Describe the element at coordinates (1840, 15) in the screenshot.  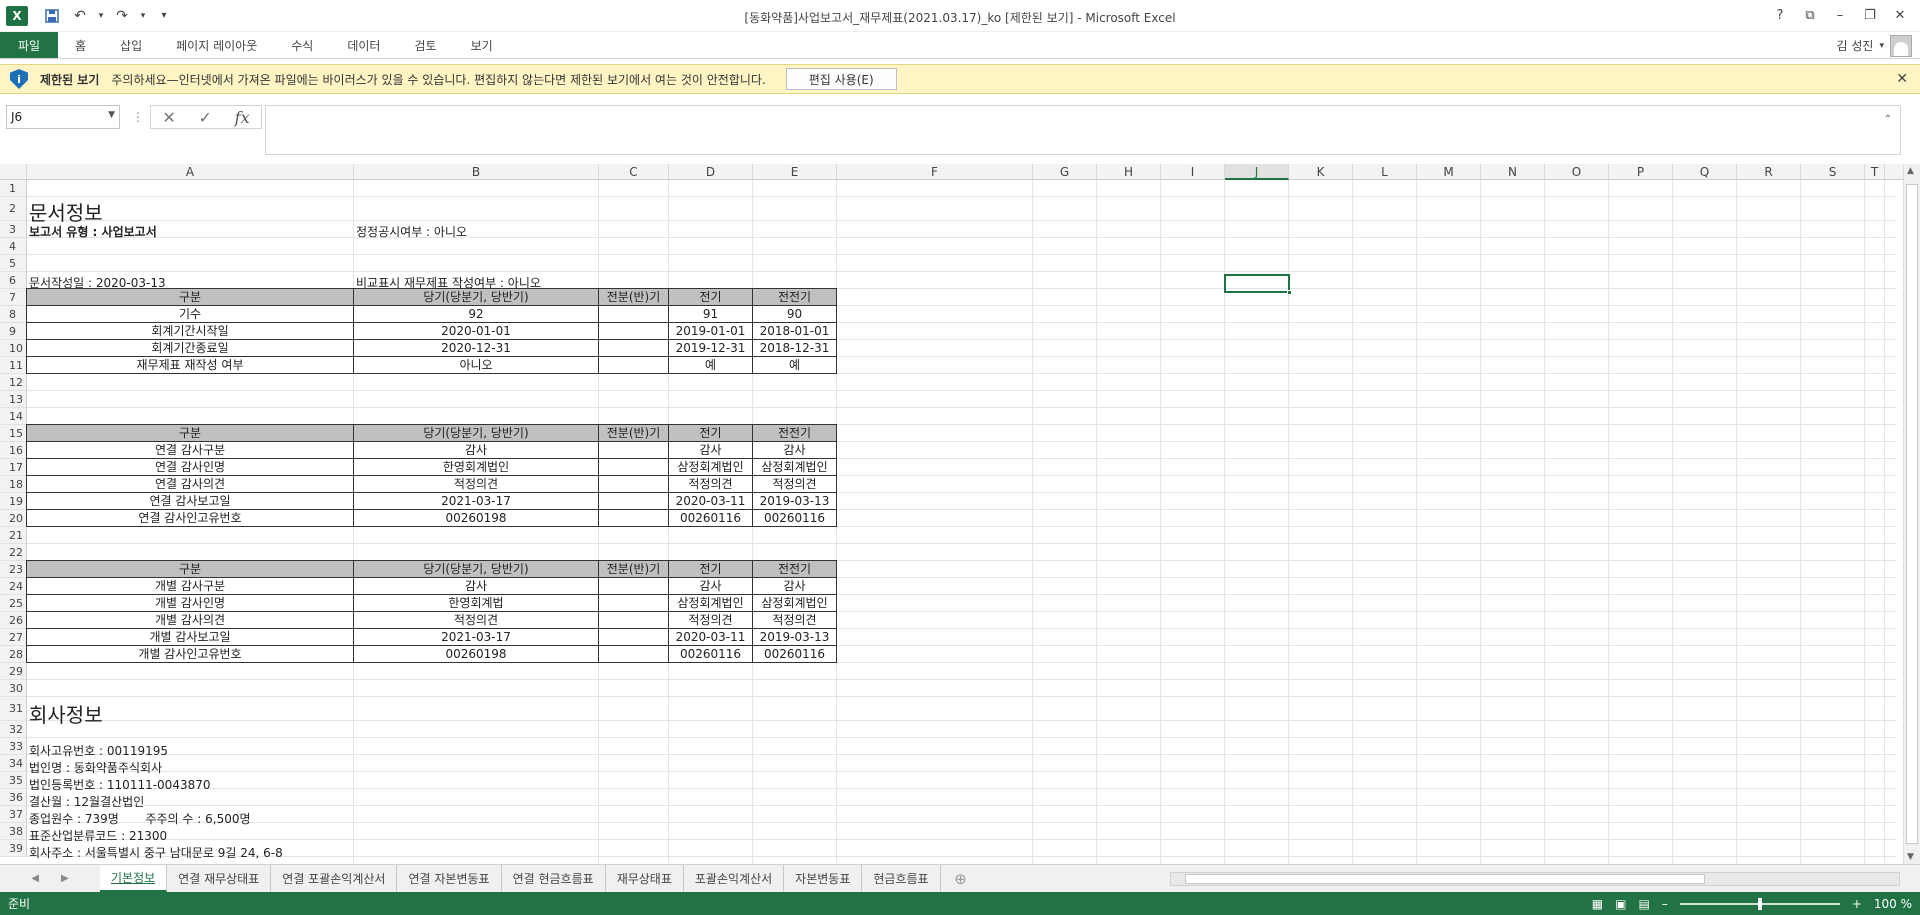
I see `minimize-icon: –` at that location.